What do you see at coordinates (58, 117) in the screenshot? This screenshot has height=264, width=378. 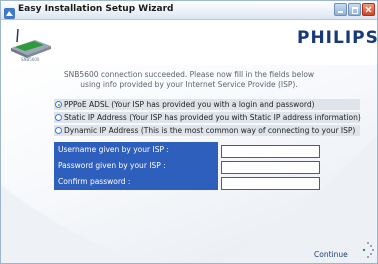 I see `radio-static-ip` at bounding box center [58, 117].